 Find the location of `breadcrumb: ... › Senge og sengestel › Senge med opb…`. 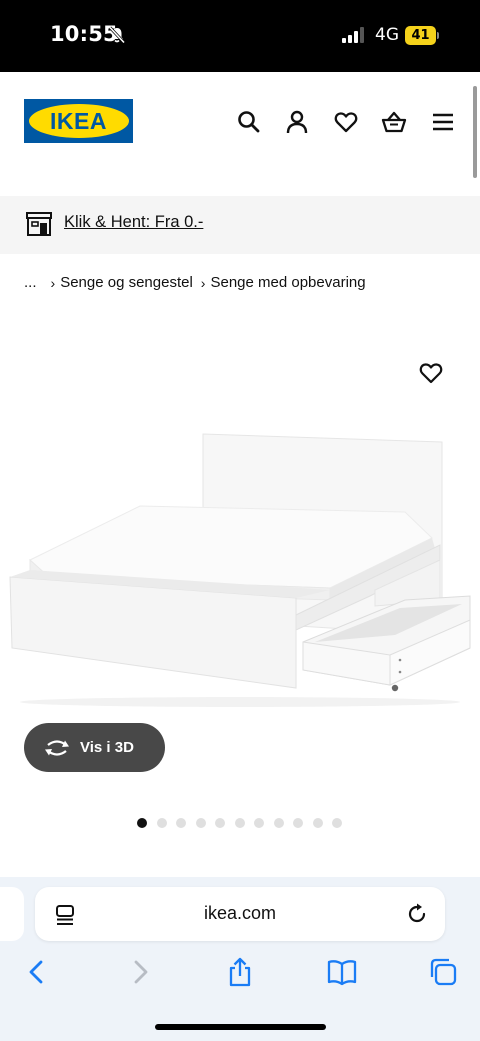

breadcrumb: ... › Senge og sengestel › Senge med opb… is located at coordinates (195, 282).